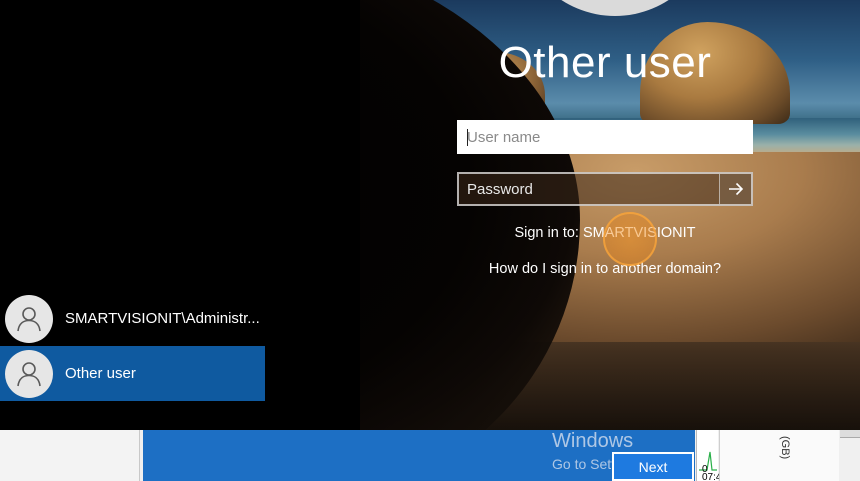 The height and width of the screenshot is (481, 860). Describe the element at coordinates (850, 434) in the screenshot. I see `window-edge` at that location.